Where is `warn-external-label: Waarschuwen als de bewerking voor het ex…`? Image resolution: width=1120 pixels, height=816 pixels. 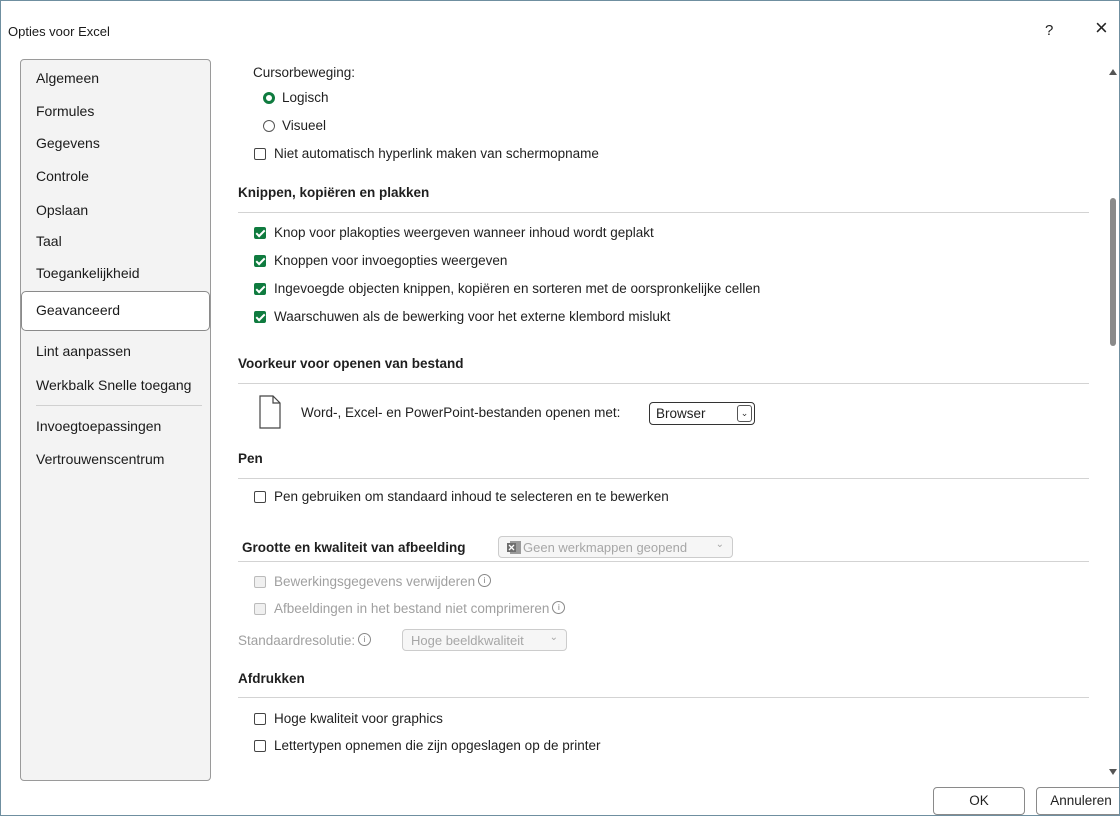 warn-external-label: Waarschuwen als de bewerking voor het ex… is located at coordinates (472, 316).